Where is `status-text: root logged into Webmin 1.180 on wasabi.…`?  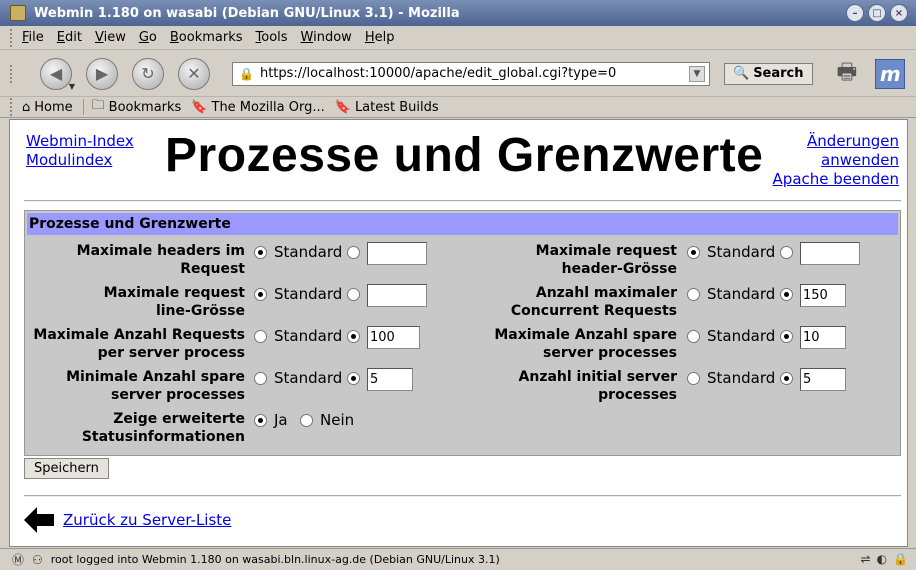 status-text: root logged into Webmin 1.180 on wasabi.… is located at coordinates (275, 559).